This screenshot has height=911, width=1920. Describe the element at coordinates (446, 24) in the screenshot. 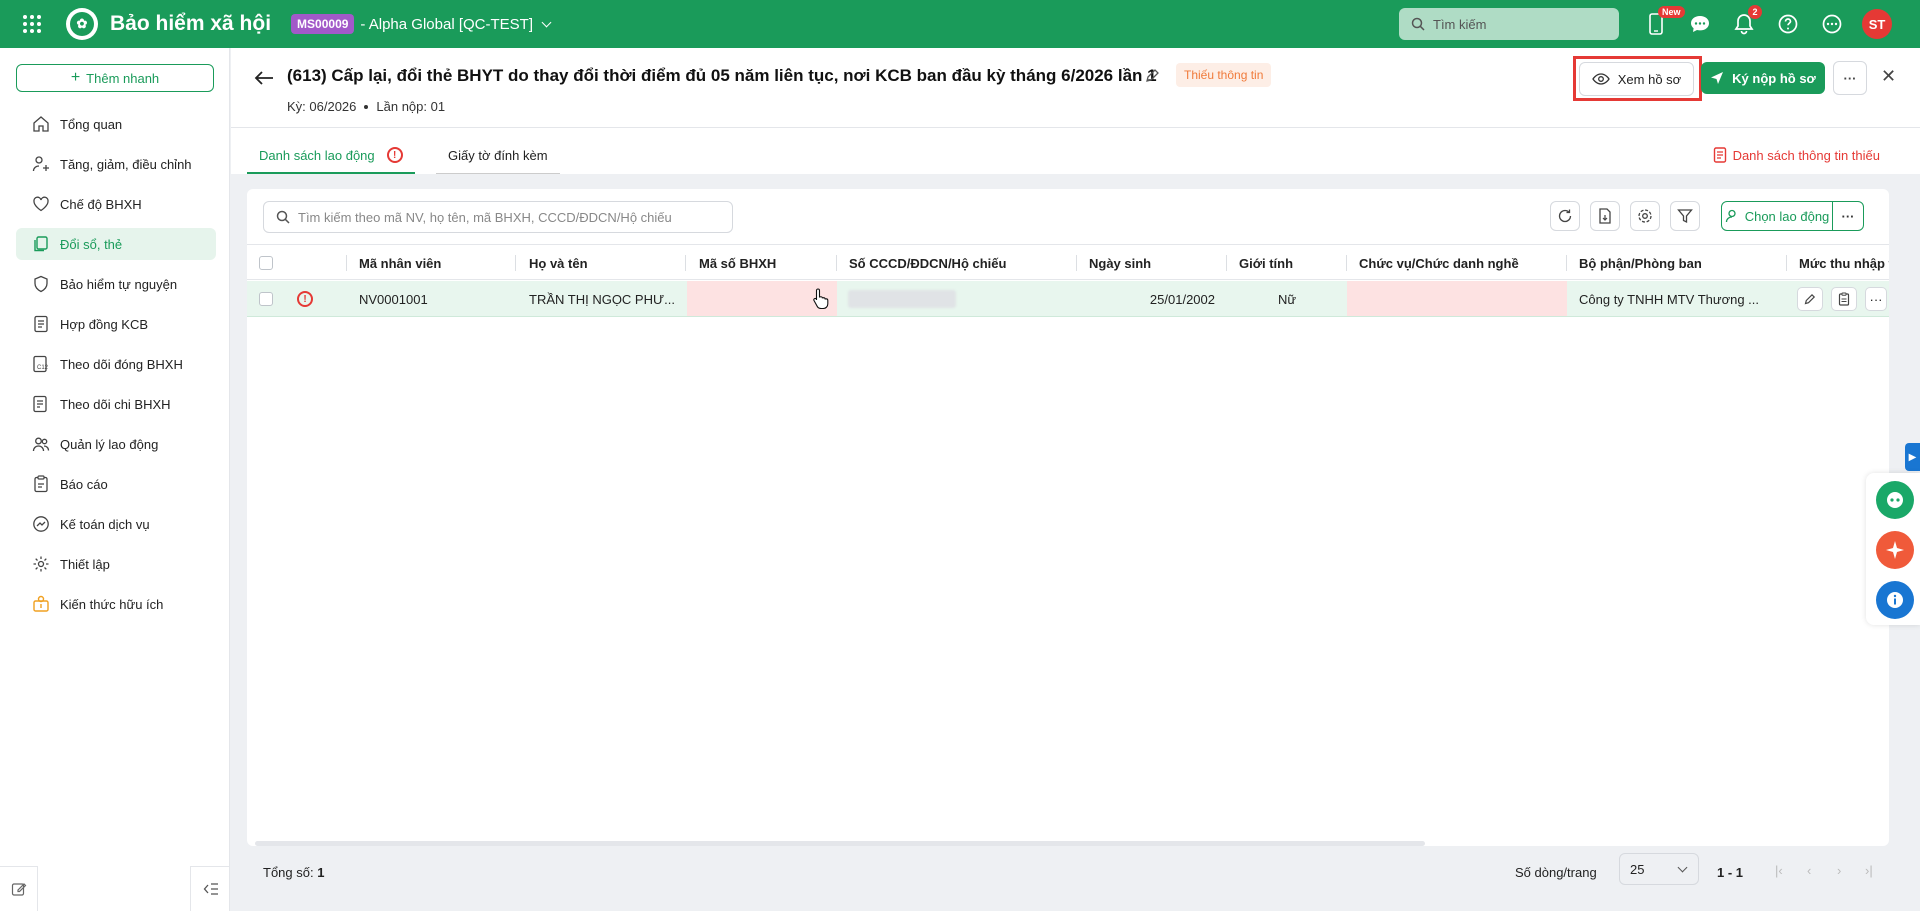

I see `tenant-name: - Alpha Global [QC-TEST]` at that location.